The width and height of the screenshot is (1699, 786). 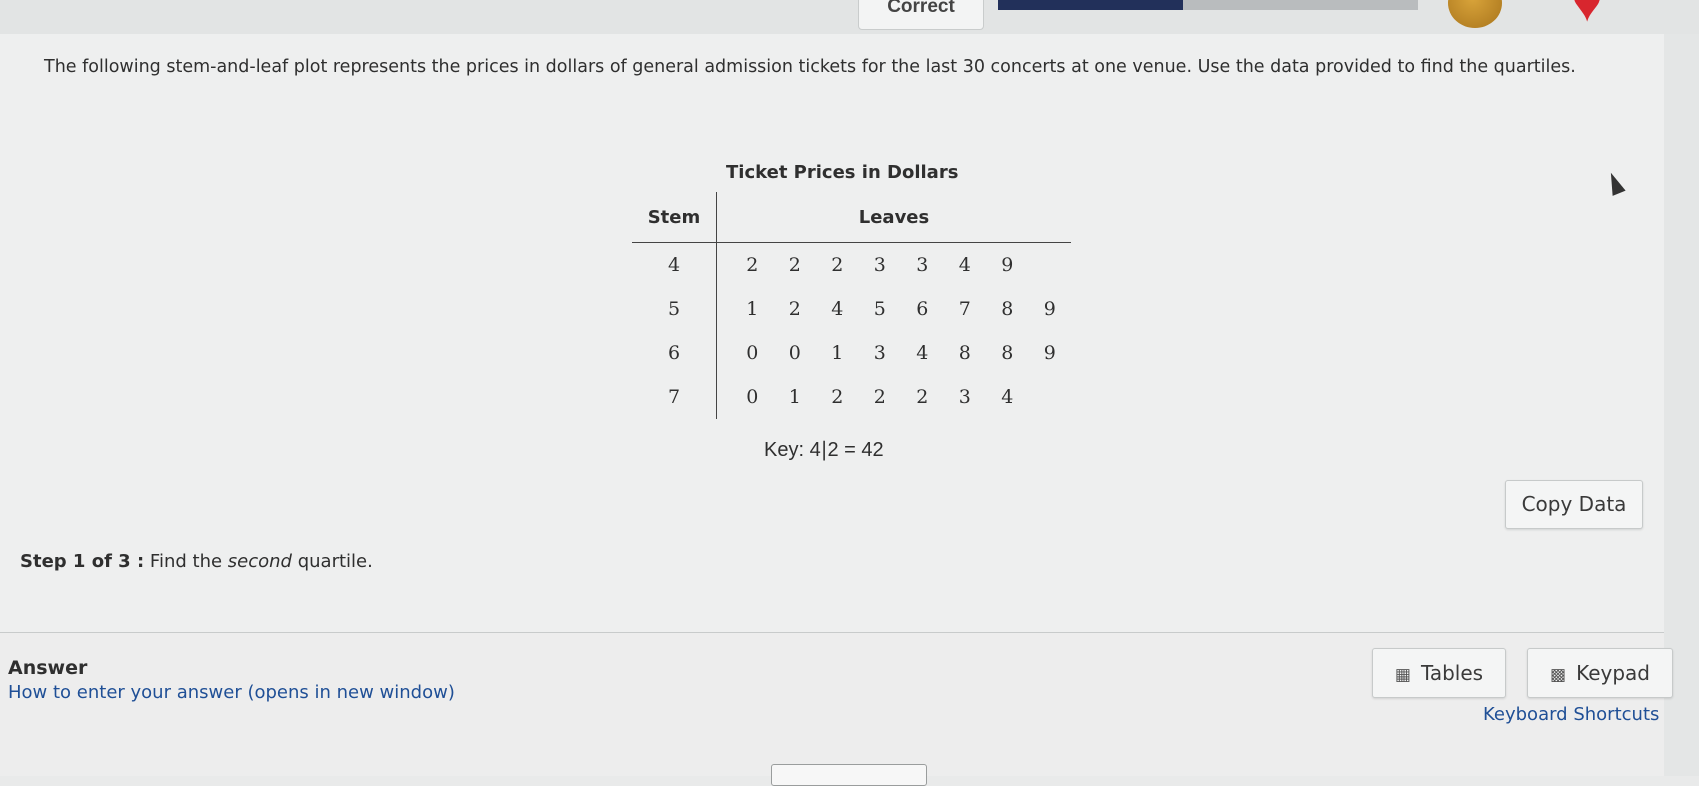 What do you see at coordinates (674, 397) in the screenshot?
I see `stem-cell: 7` at bounding box center [674, 397].